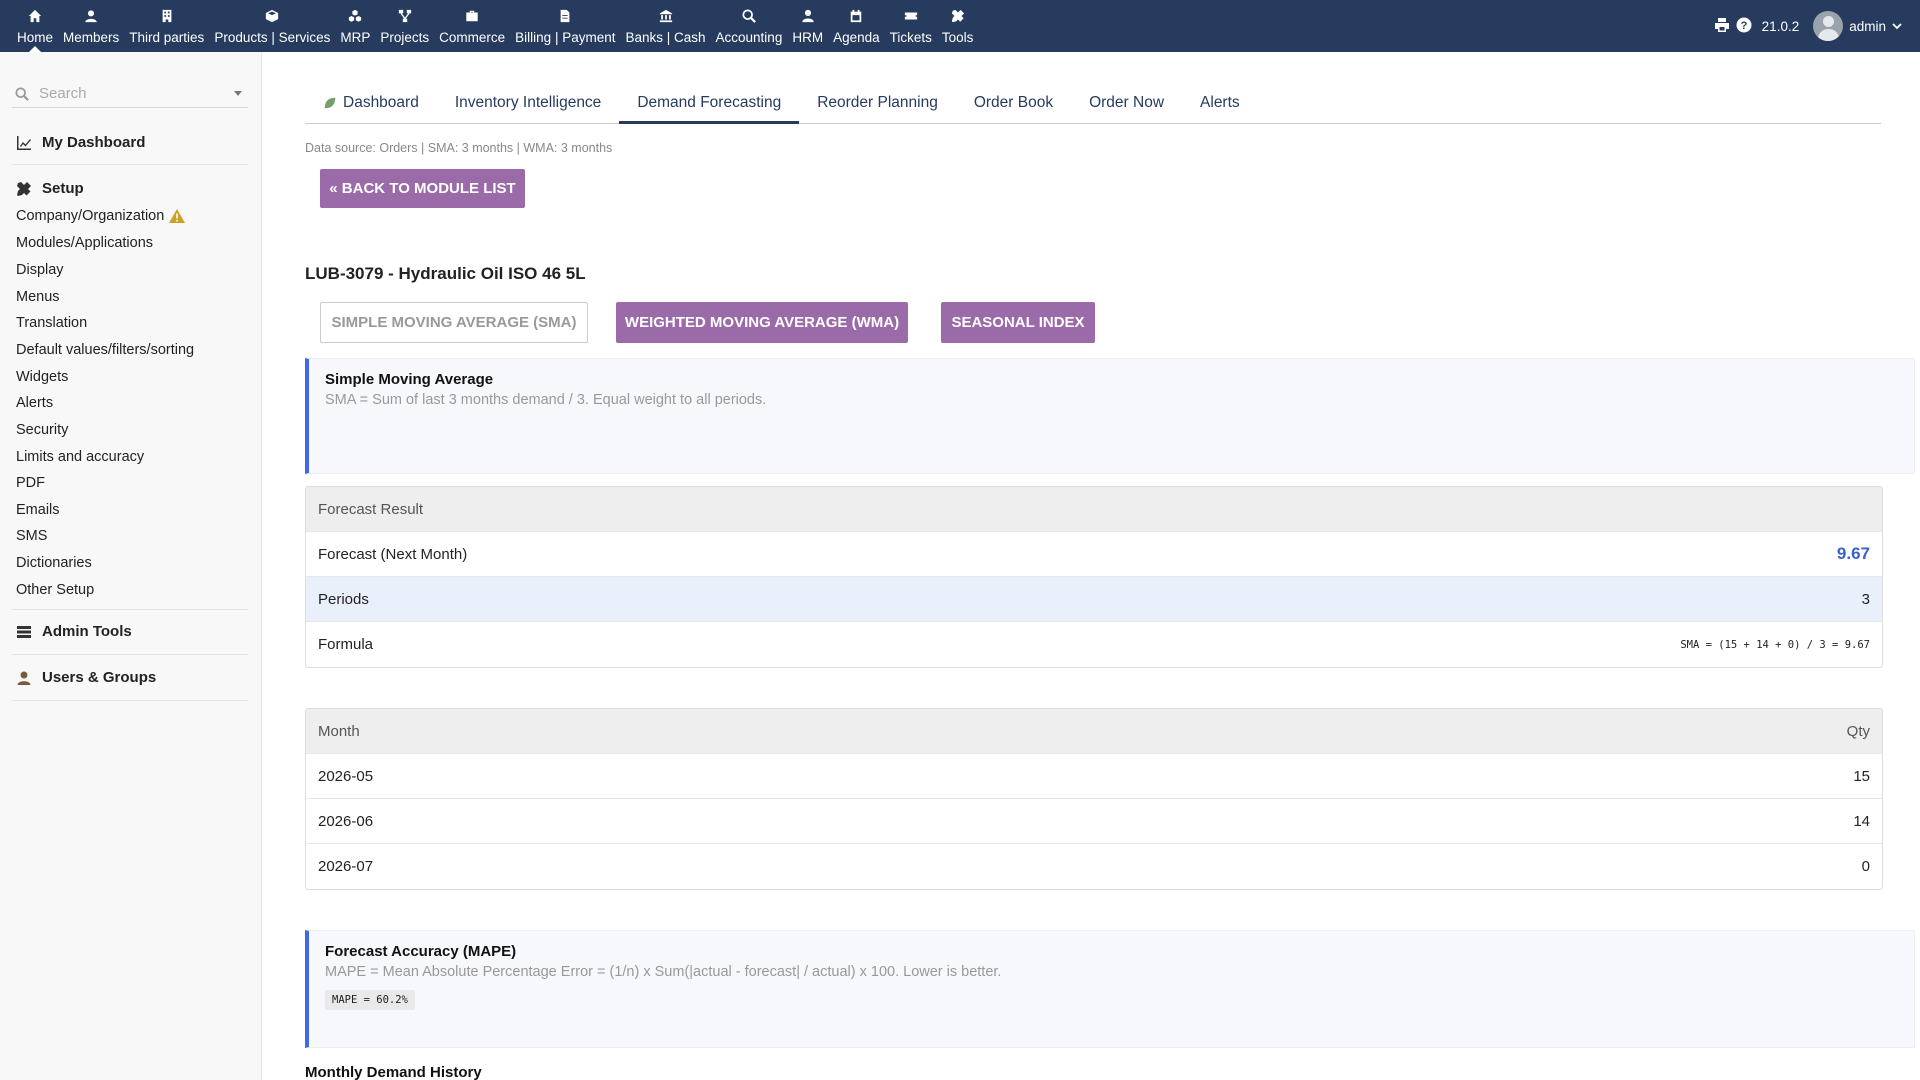 The image size is (1920, 1080). Describe the element at coordinates (74, 631) in the screenshot. I see `sidebar-admin-tools: Admin Tools` at that location.